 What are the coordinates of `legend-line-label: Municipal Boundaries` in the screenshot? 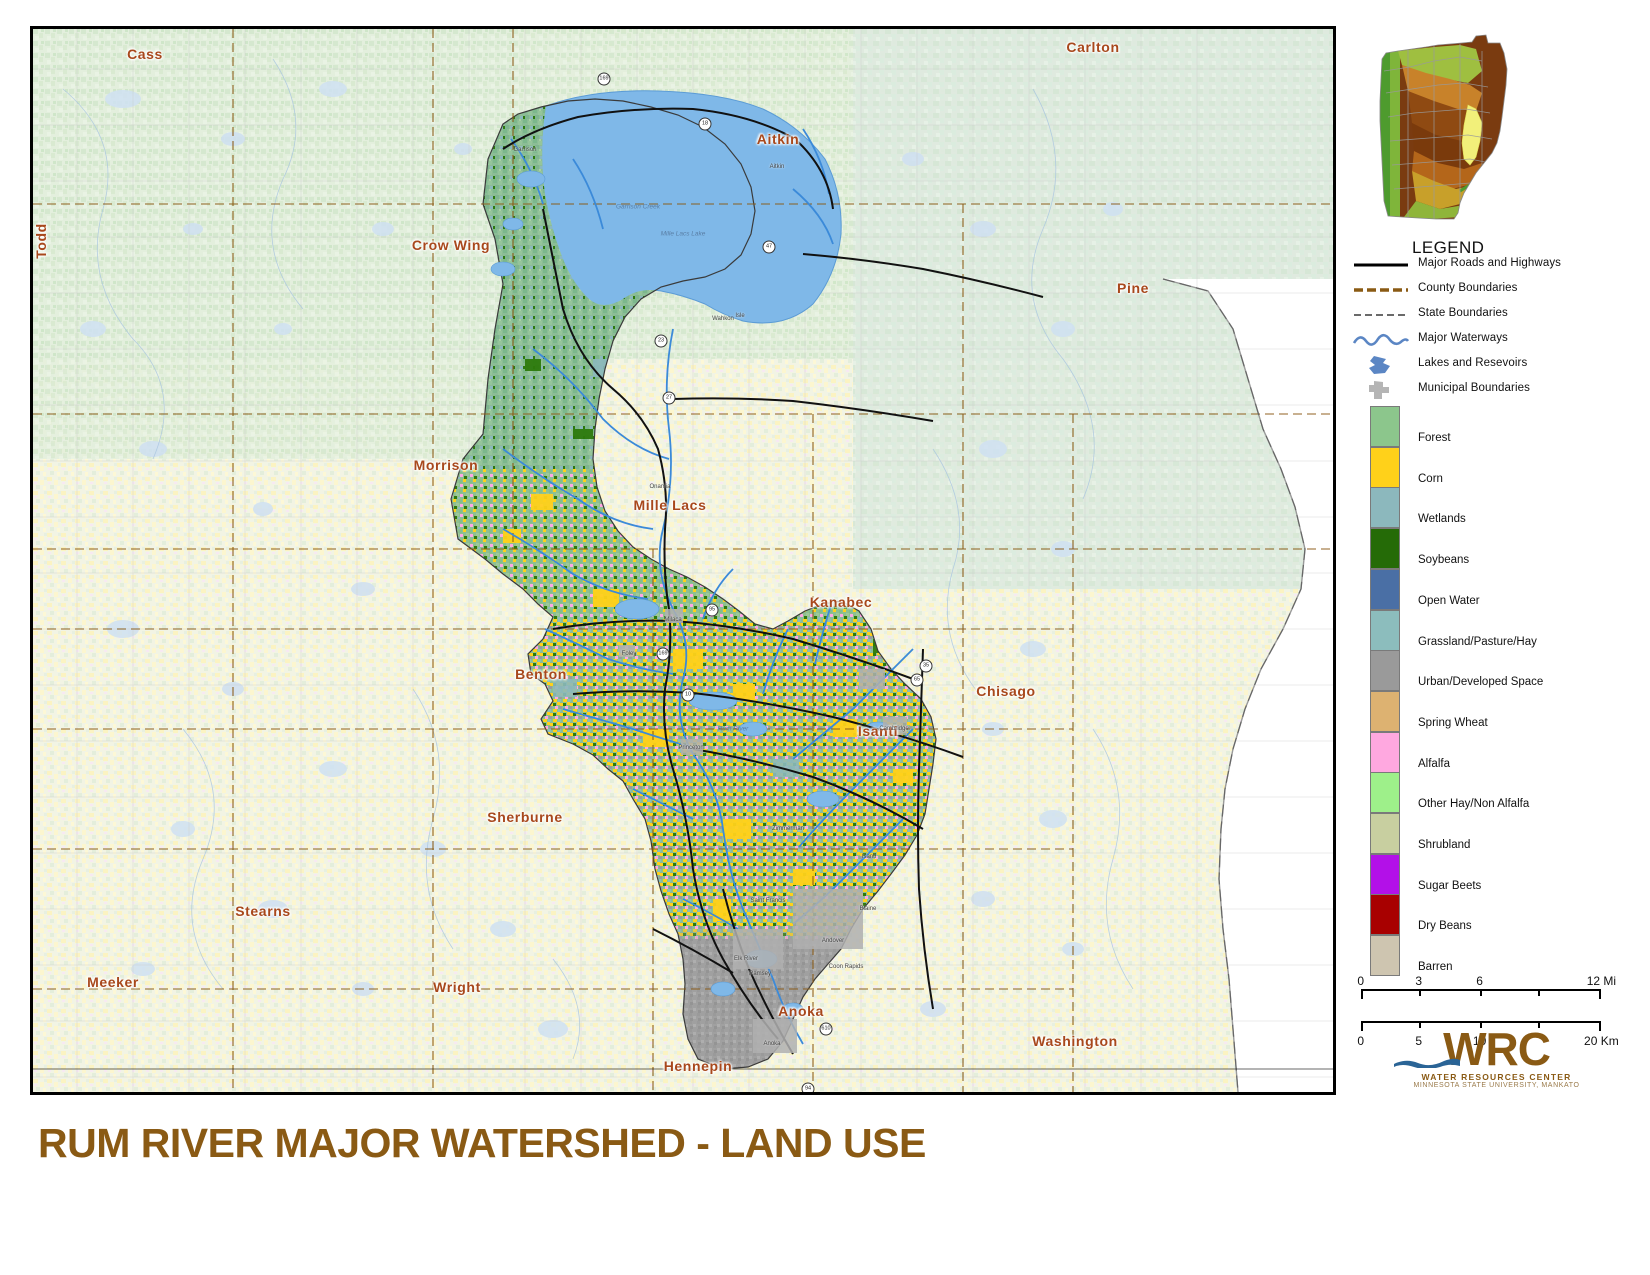 It's located at (1474, 388).